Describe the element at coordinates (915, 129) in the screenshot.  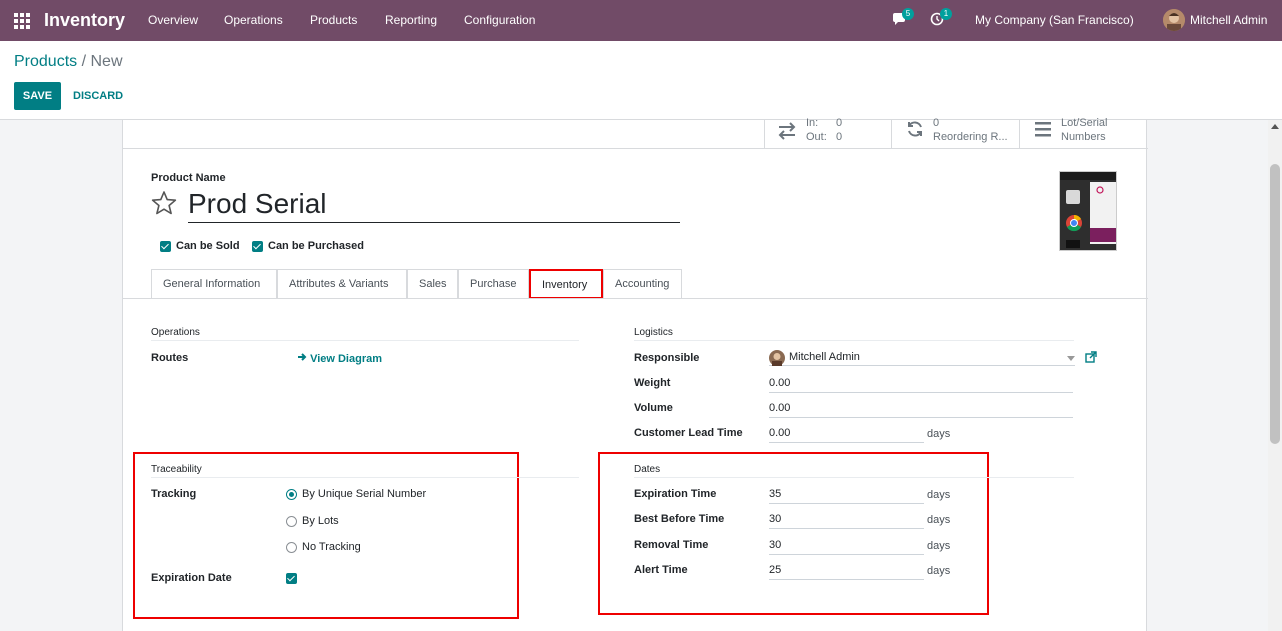
I see `refresh-icon` at that location.